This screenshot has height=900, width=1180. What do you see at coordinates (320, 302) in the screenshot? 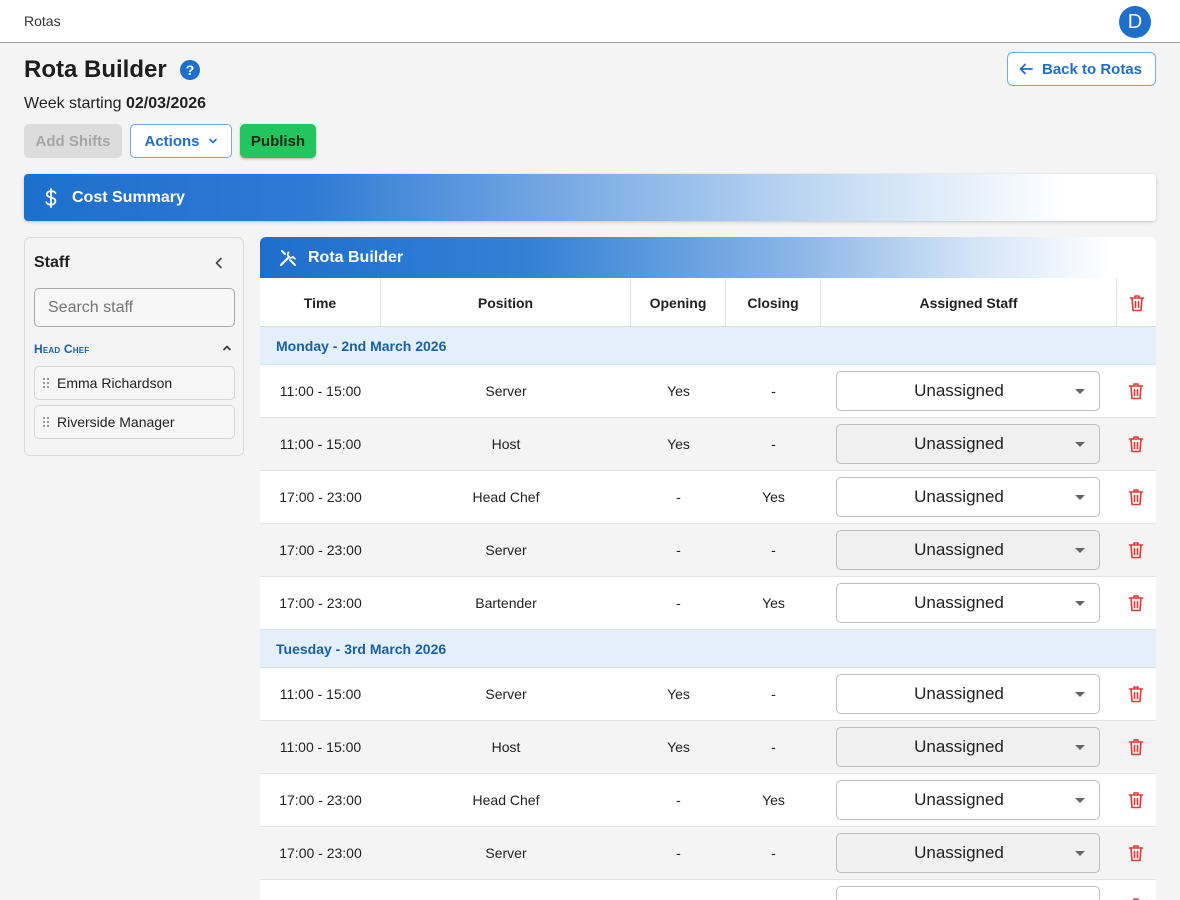
I see `col-time: Time` at bounding box center [320, 302].